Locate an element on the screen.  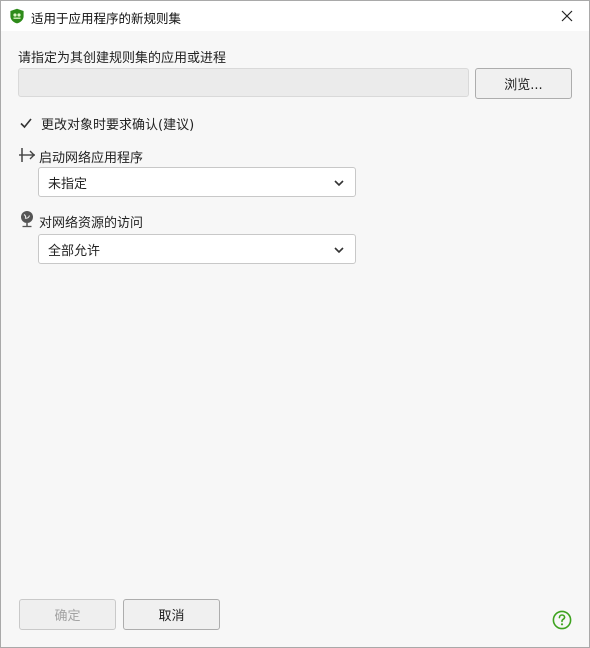
close-button is located at coordinates (567, 16).